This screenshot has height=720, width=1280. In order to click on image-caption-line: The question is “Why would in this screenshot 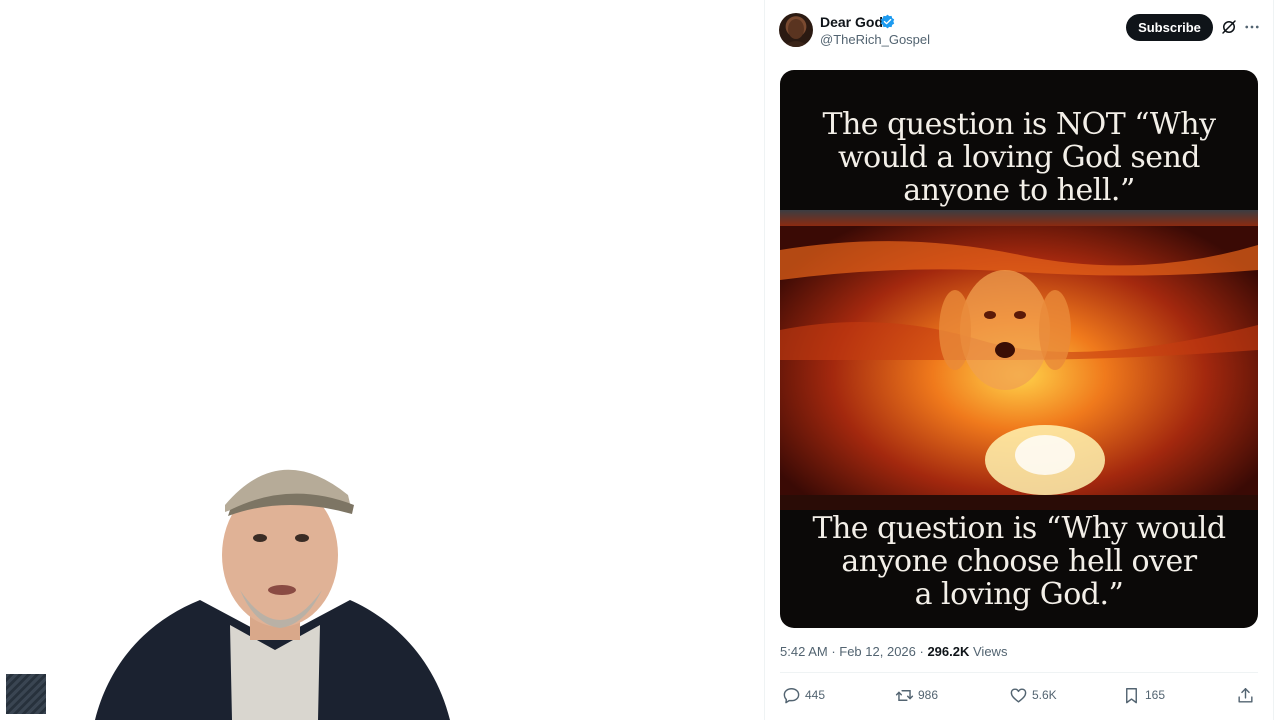, I will do `click(1019, 528)`.